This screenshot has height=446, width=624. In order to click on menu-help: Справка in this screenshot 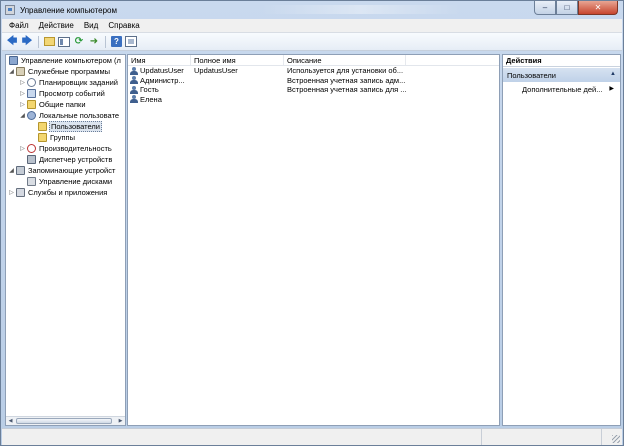, I will do `click(123, 25)`.